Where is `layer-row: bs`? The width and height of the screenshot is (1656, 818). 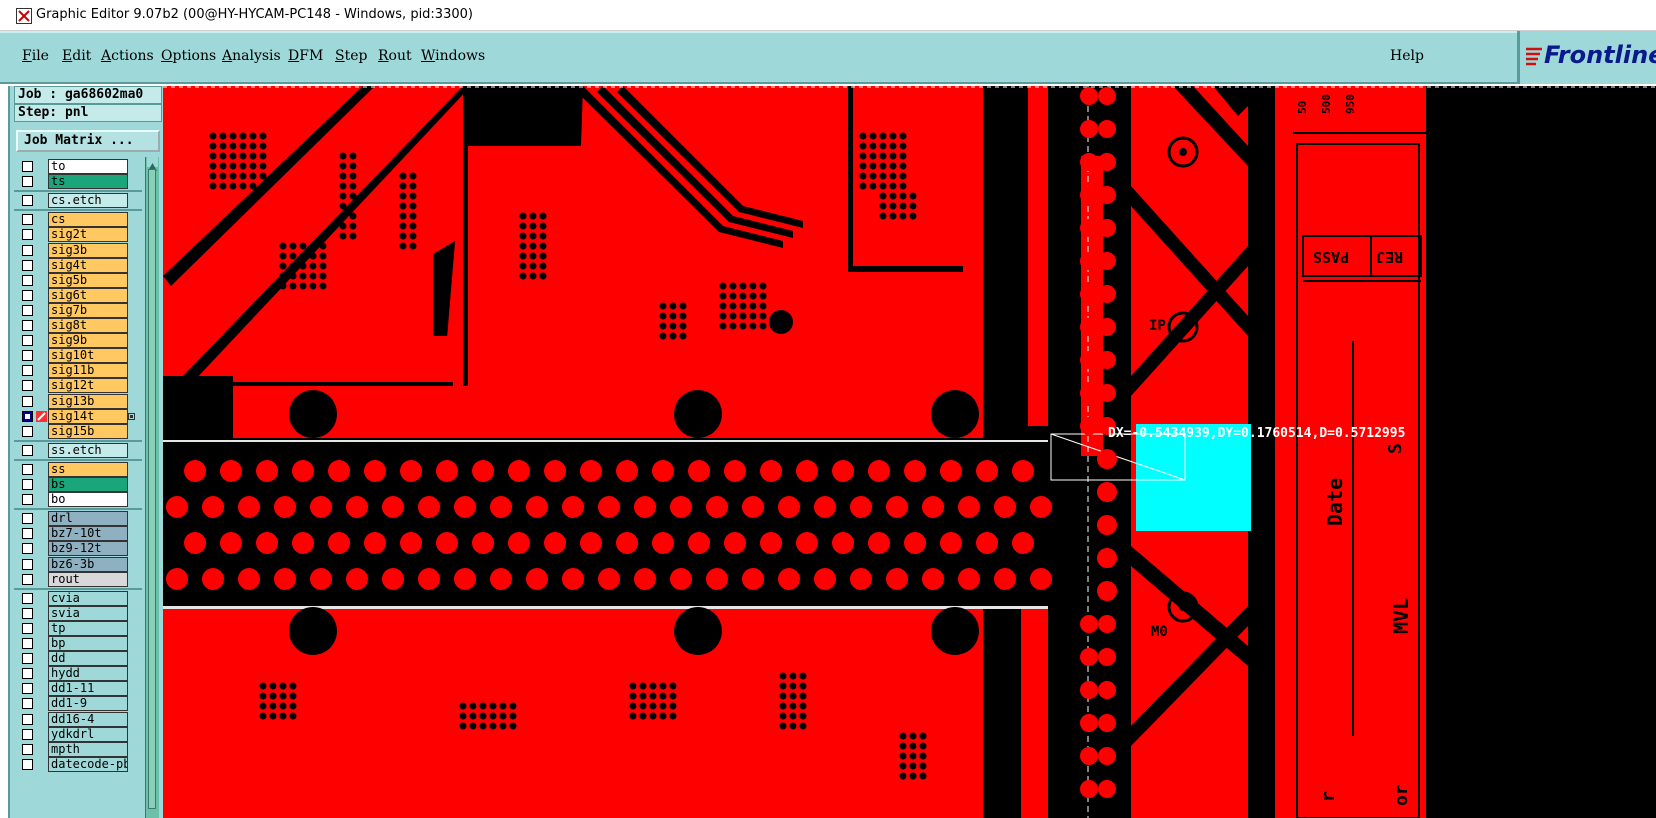 layer-row: bs is located at coordinates (80, 484).